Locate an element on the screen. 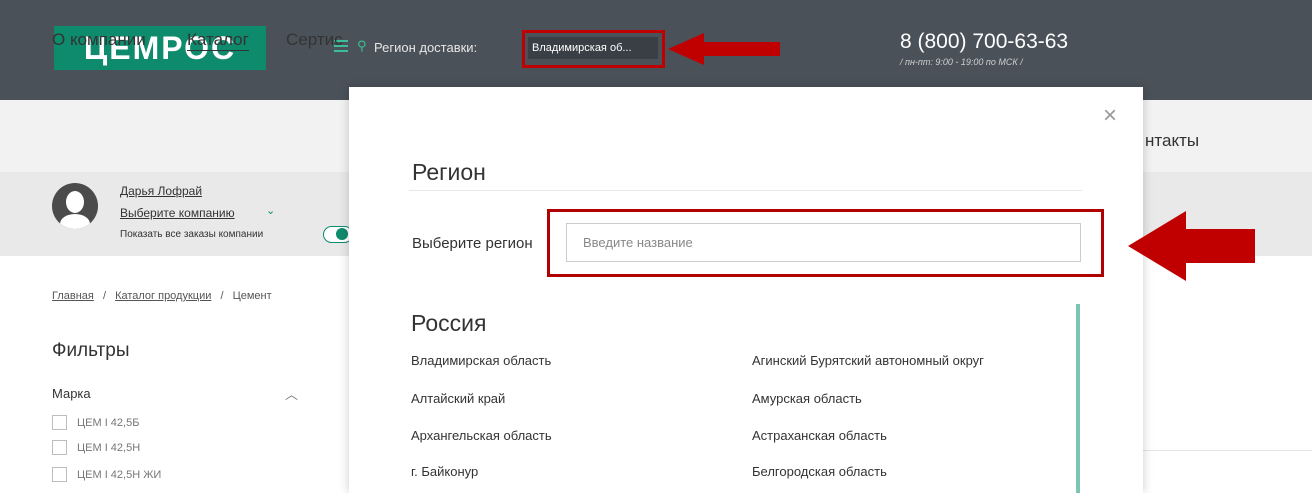 The height and width of the screenshot is (493, 1312). filter-option-label: ЦЕМ I 42,5Н ЖИ is located at coordinates (119, 474).